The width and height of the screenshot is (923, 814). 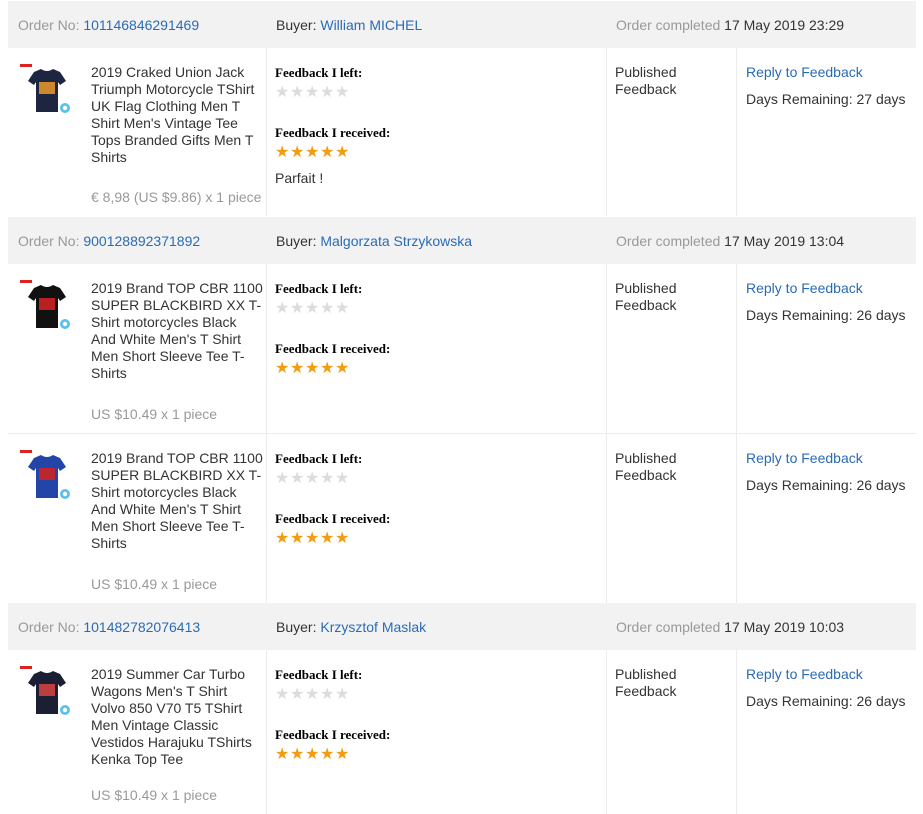 What do you see at coordinates (373, 627) in the screenshot?
I see `buyer-link: Krzysztof Maslak` at bounding box center [373, 627].